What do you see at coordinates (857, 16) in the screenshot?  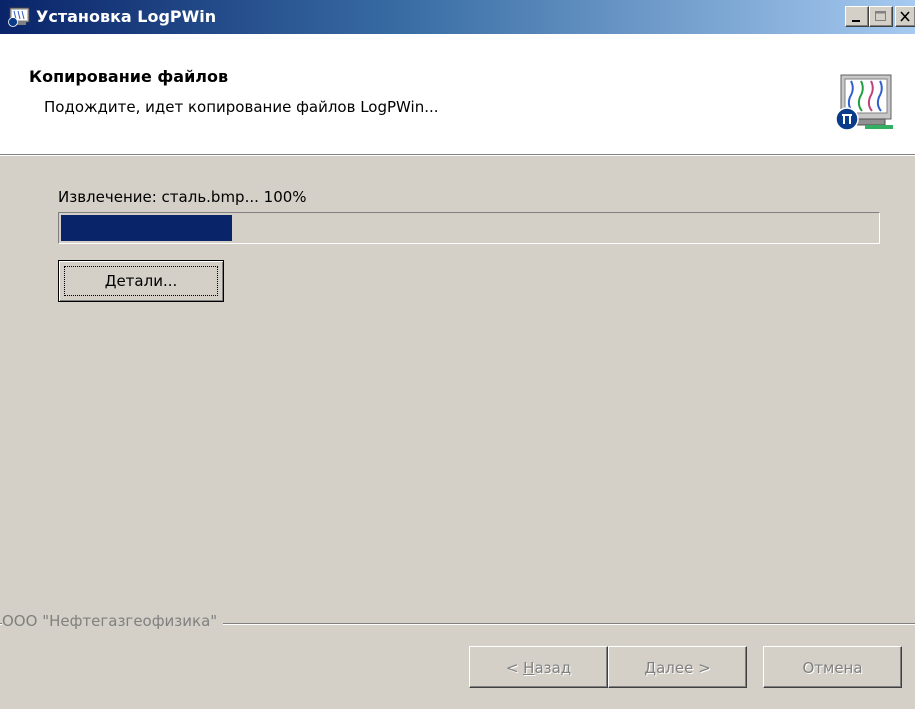 I see `minimize-button` at bounding box center [857, 16].